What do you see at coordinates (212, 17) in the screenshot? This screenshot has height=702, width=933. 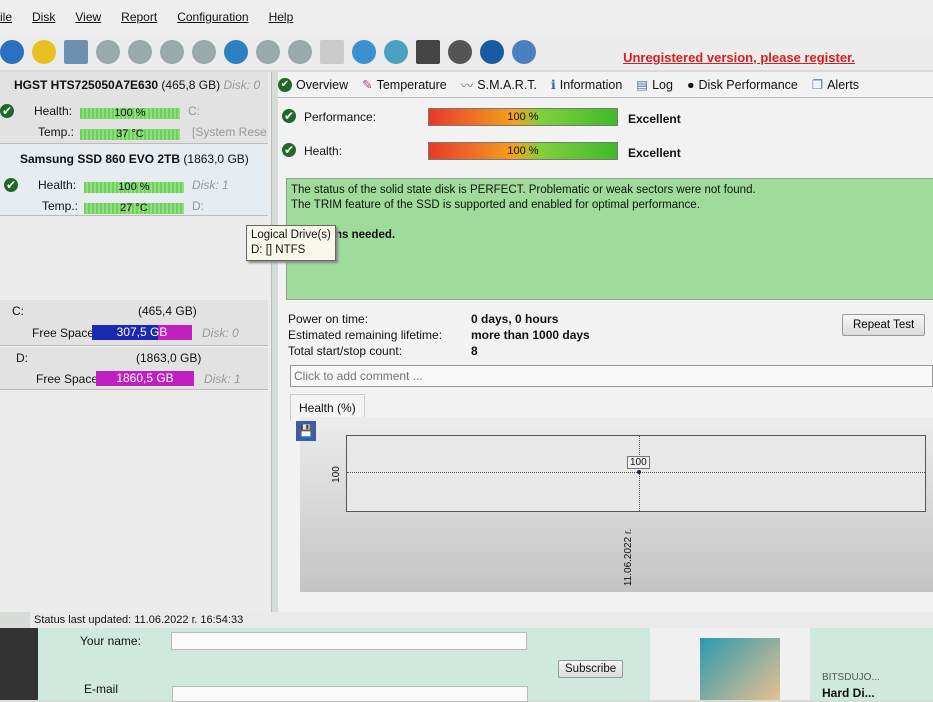 I see `menu-configuration: Configuration` at bounding box center [212, 17].